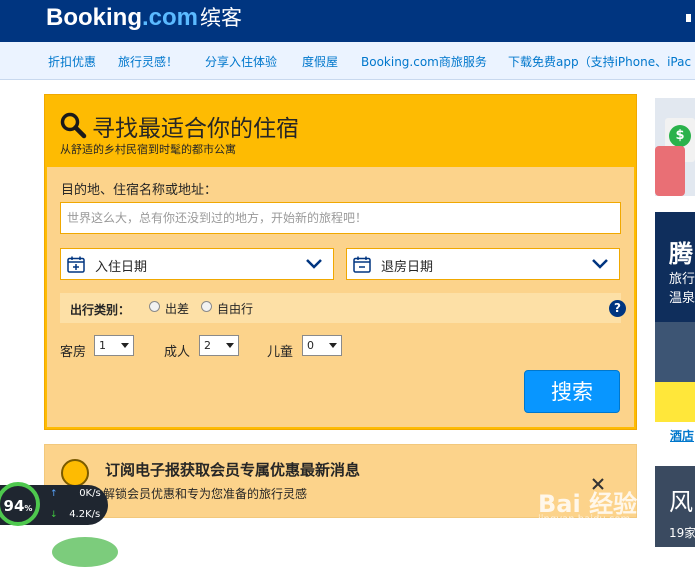 The height and width of the screenshot is (567, 695). I want to click on search-button: 搜索, so click(572, 391).